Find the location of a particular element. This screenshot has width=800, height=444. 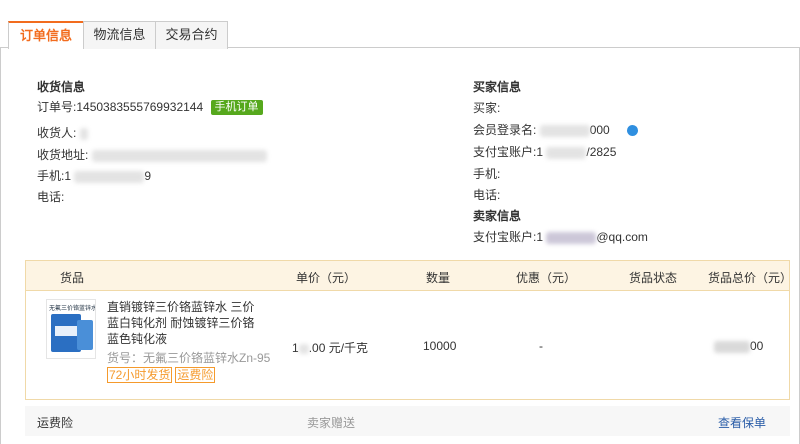

buyer-phone-label: 手机: is located at coordinates (487, 174).